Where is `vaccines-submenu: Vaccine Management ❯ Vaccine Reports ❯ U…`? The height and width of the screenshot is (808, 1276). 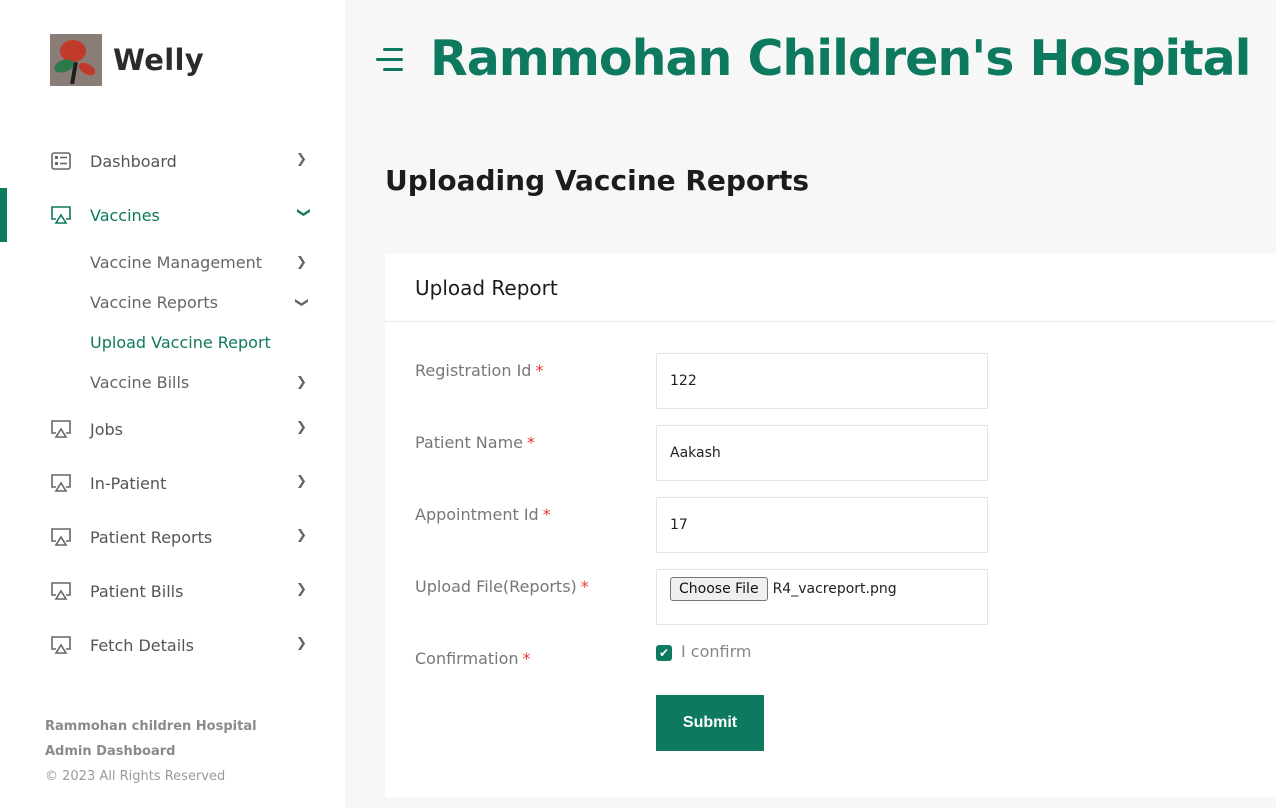 vaccines-submenu: Vaccine Management ❯ Vaccine Reports ❯ U… is located at coordinates (172, 322).